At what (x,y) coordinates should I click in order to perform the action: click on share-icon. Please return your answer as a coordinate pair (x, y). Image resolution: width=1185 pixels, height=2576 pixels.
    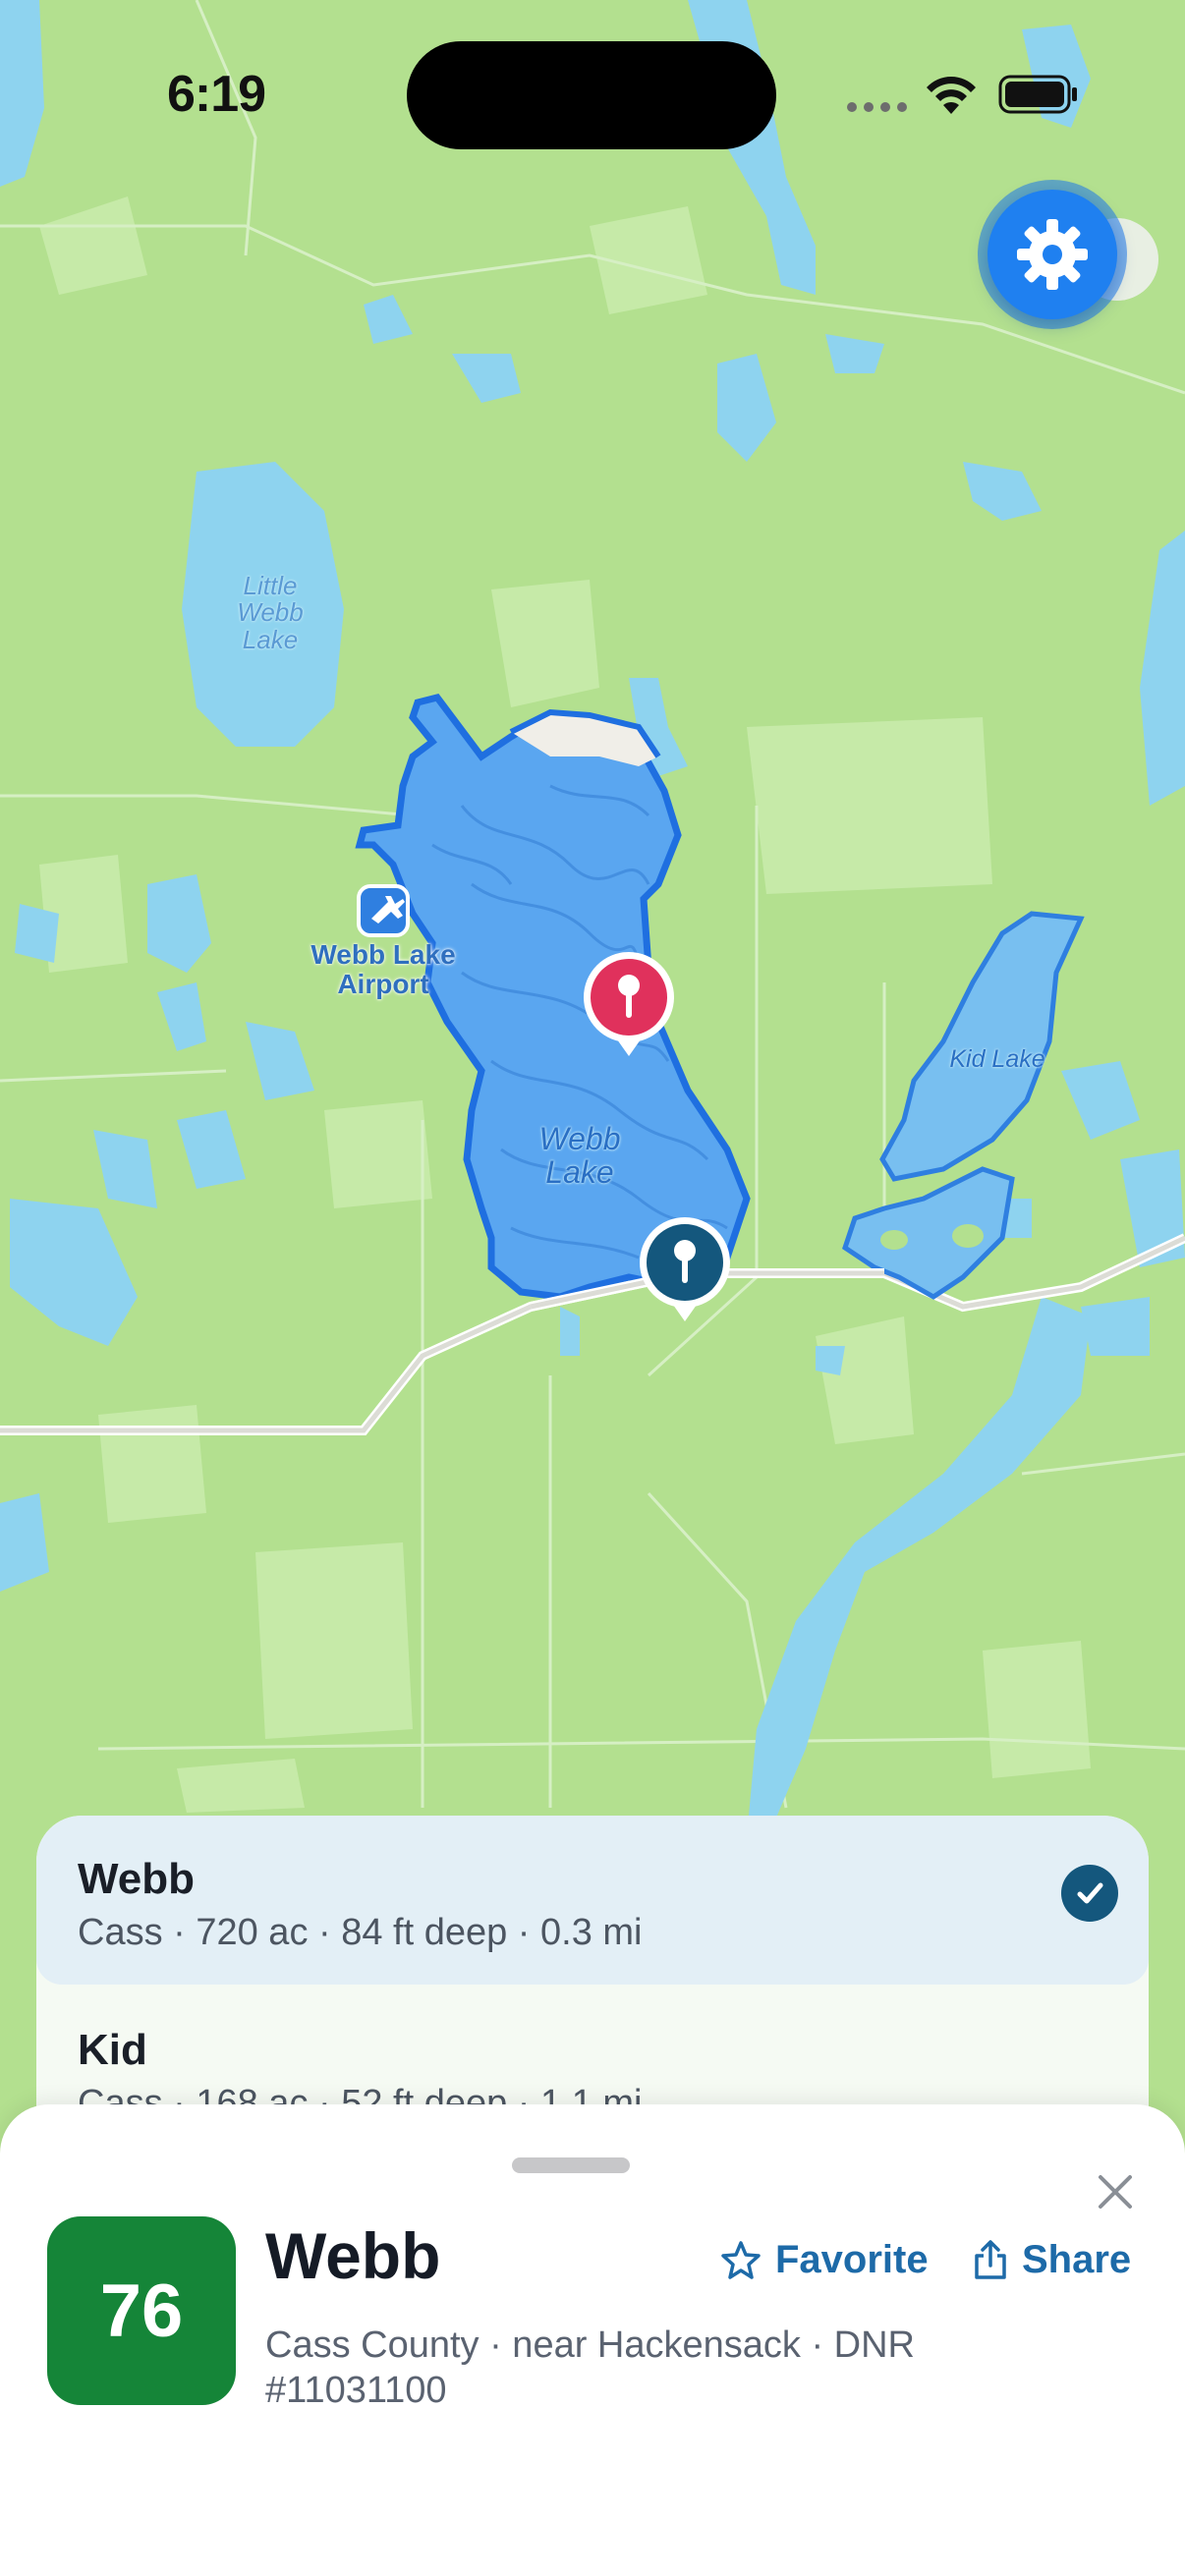
    Looking at the image, I should click on (991, 2259).